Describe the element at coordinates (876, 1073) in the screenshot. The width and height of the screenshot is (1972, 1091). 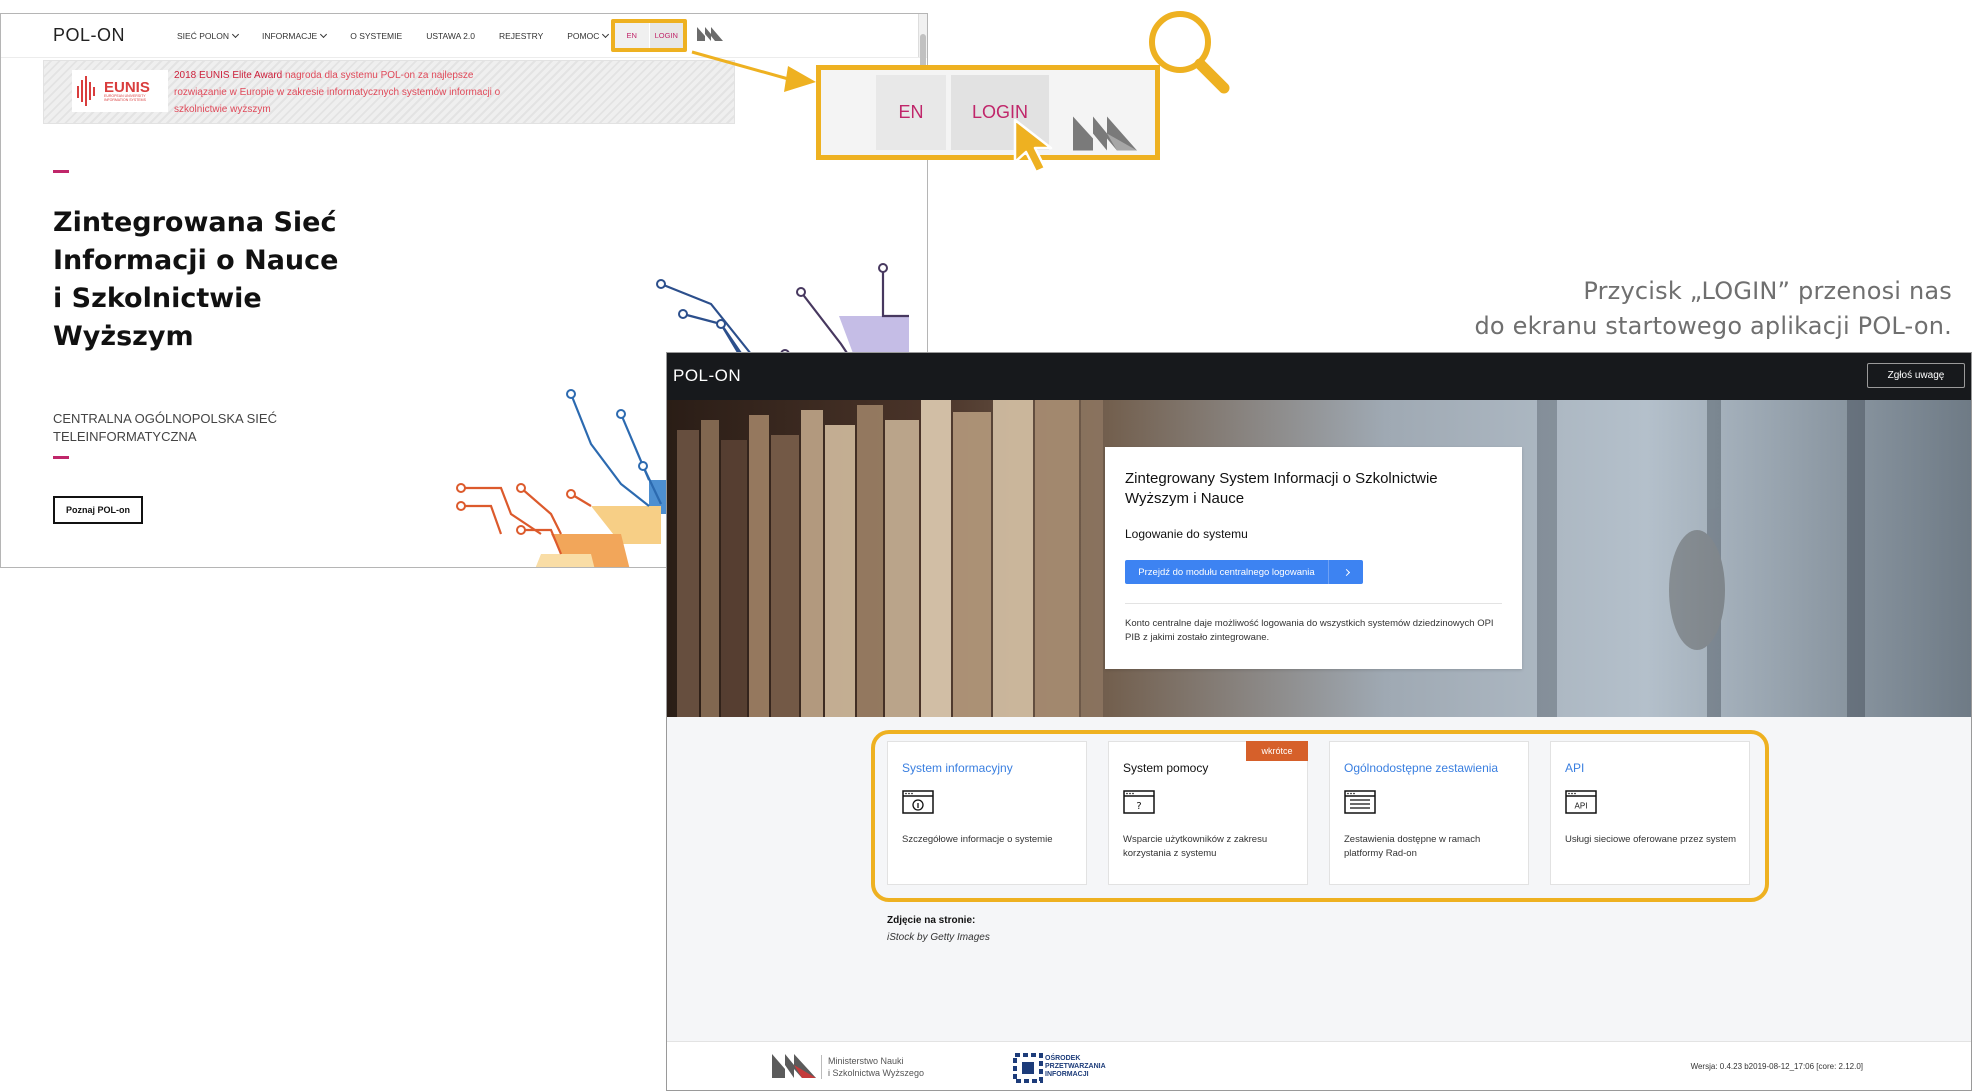
I see `ministry-line-2: i Szkolnictwa Wyższego` at that location.